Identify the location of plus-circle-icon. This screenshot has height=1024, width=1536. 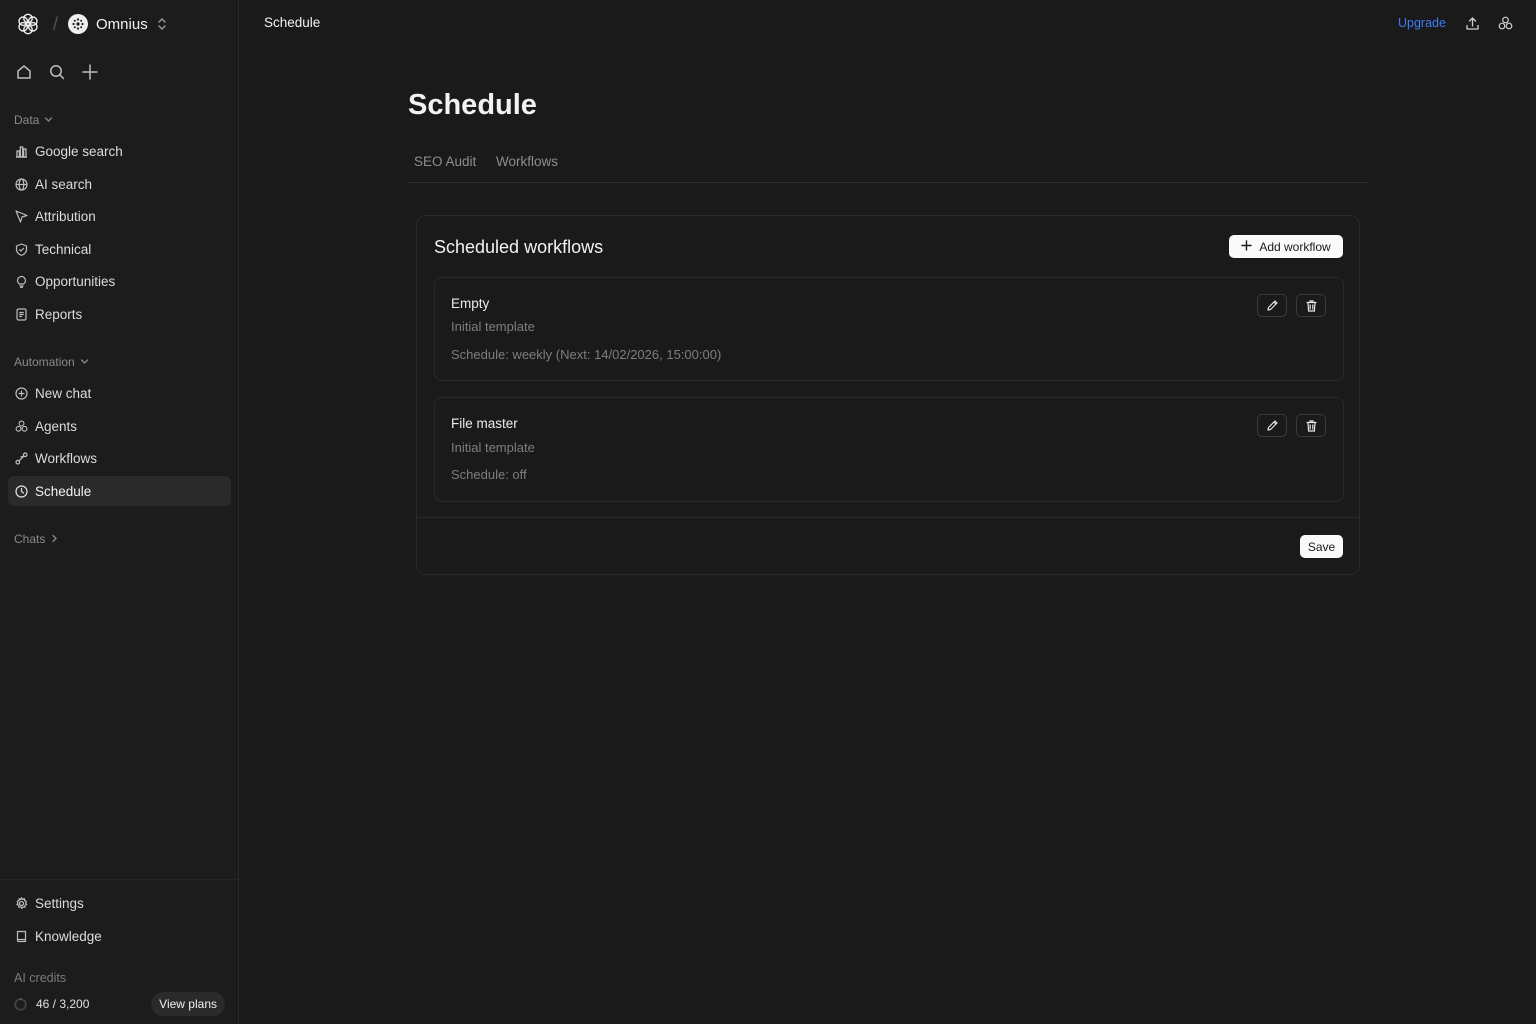
(21, 393).